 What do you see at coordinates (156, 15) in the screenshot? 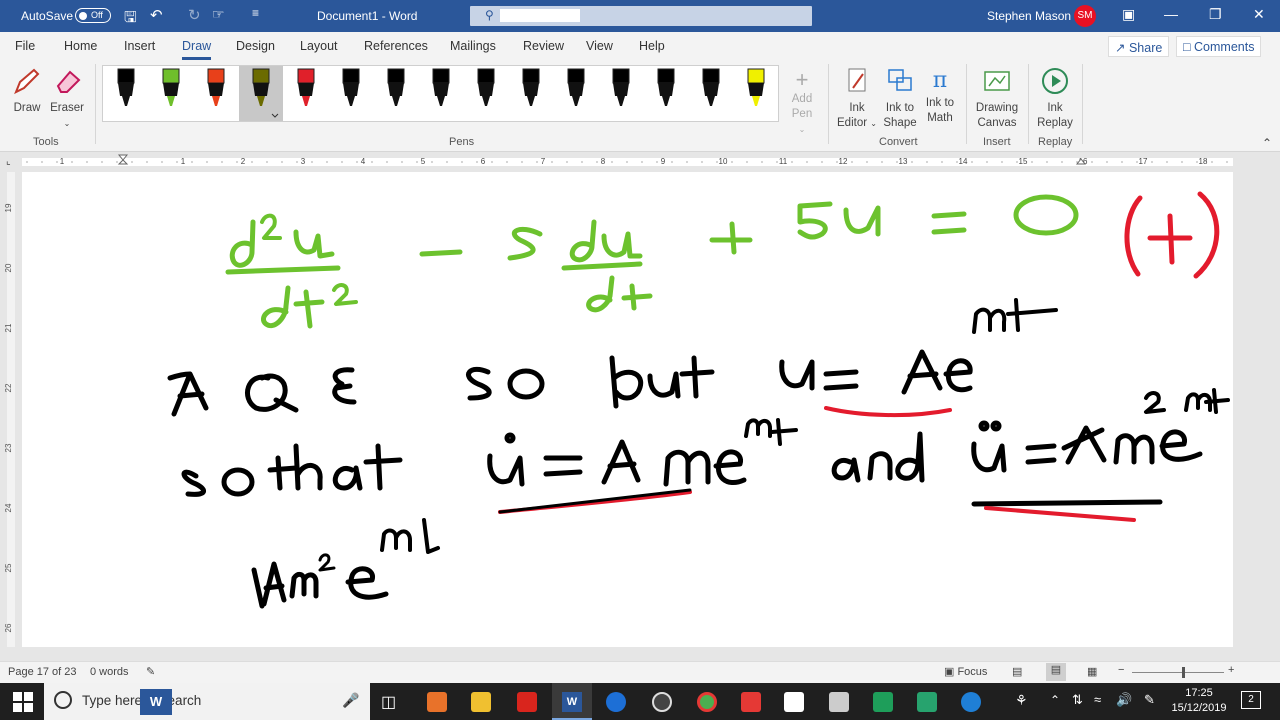
I see `undo-icon: ↶` at bounding box center [156, 15].